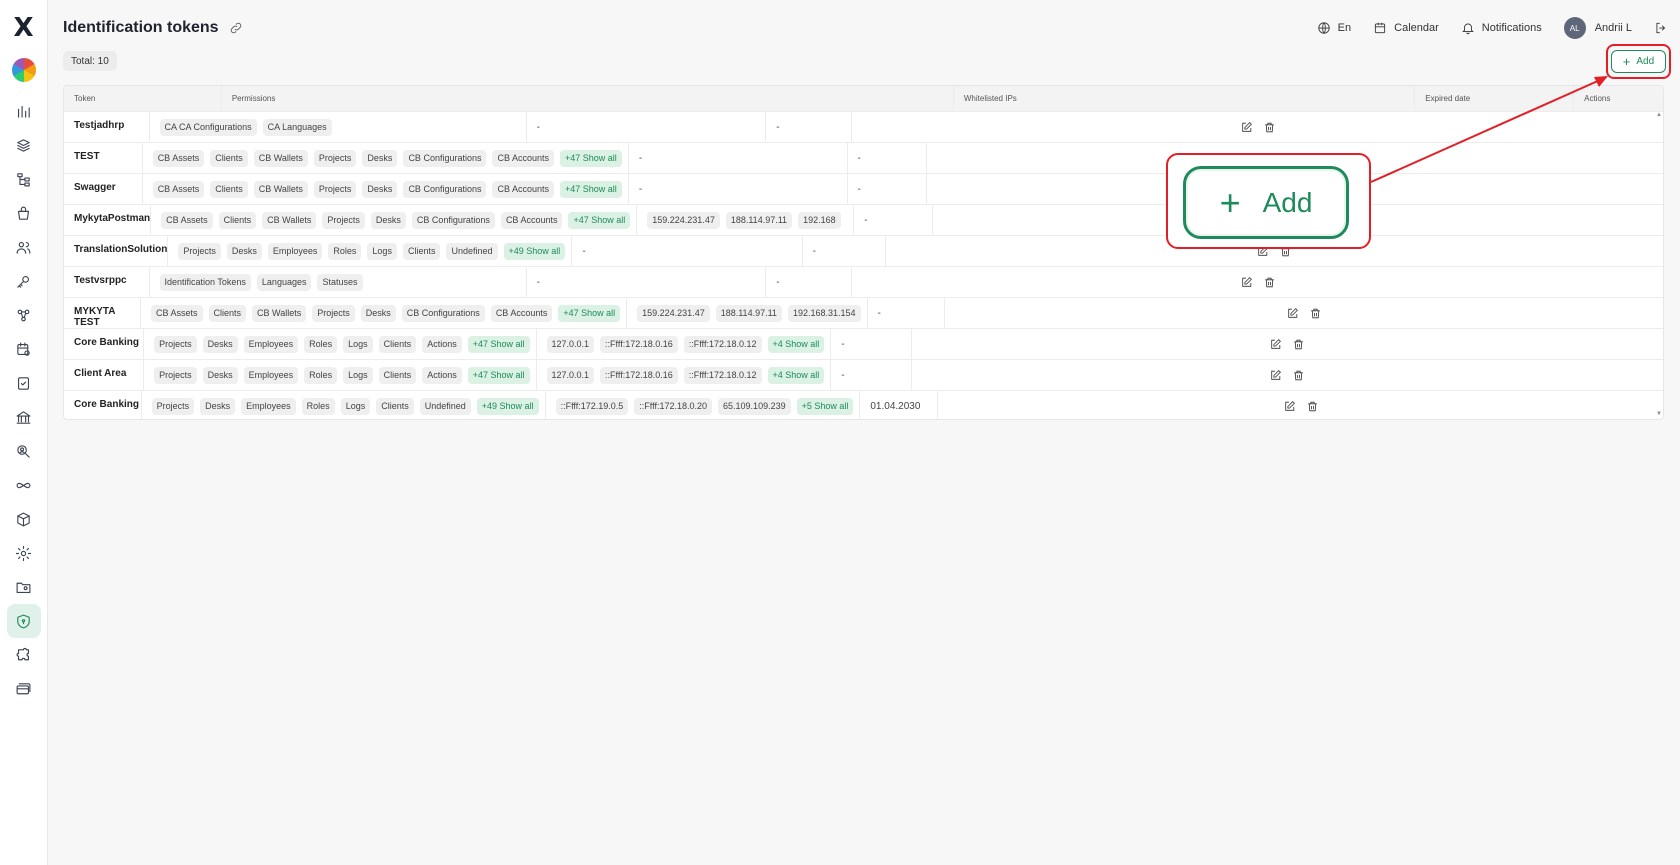 The width and height of the screenshot is (1680, 865). What do you see at coordinates (24, 689) in the screenshot?
I see `sidebar-item-cards` at bounding box center [24, 689].